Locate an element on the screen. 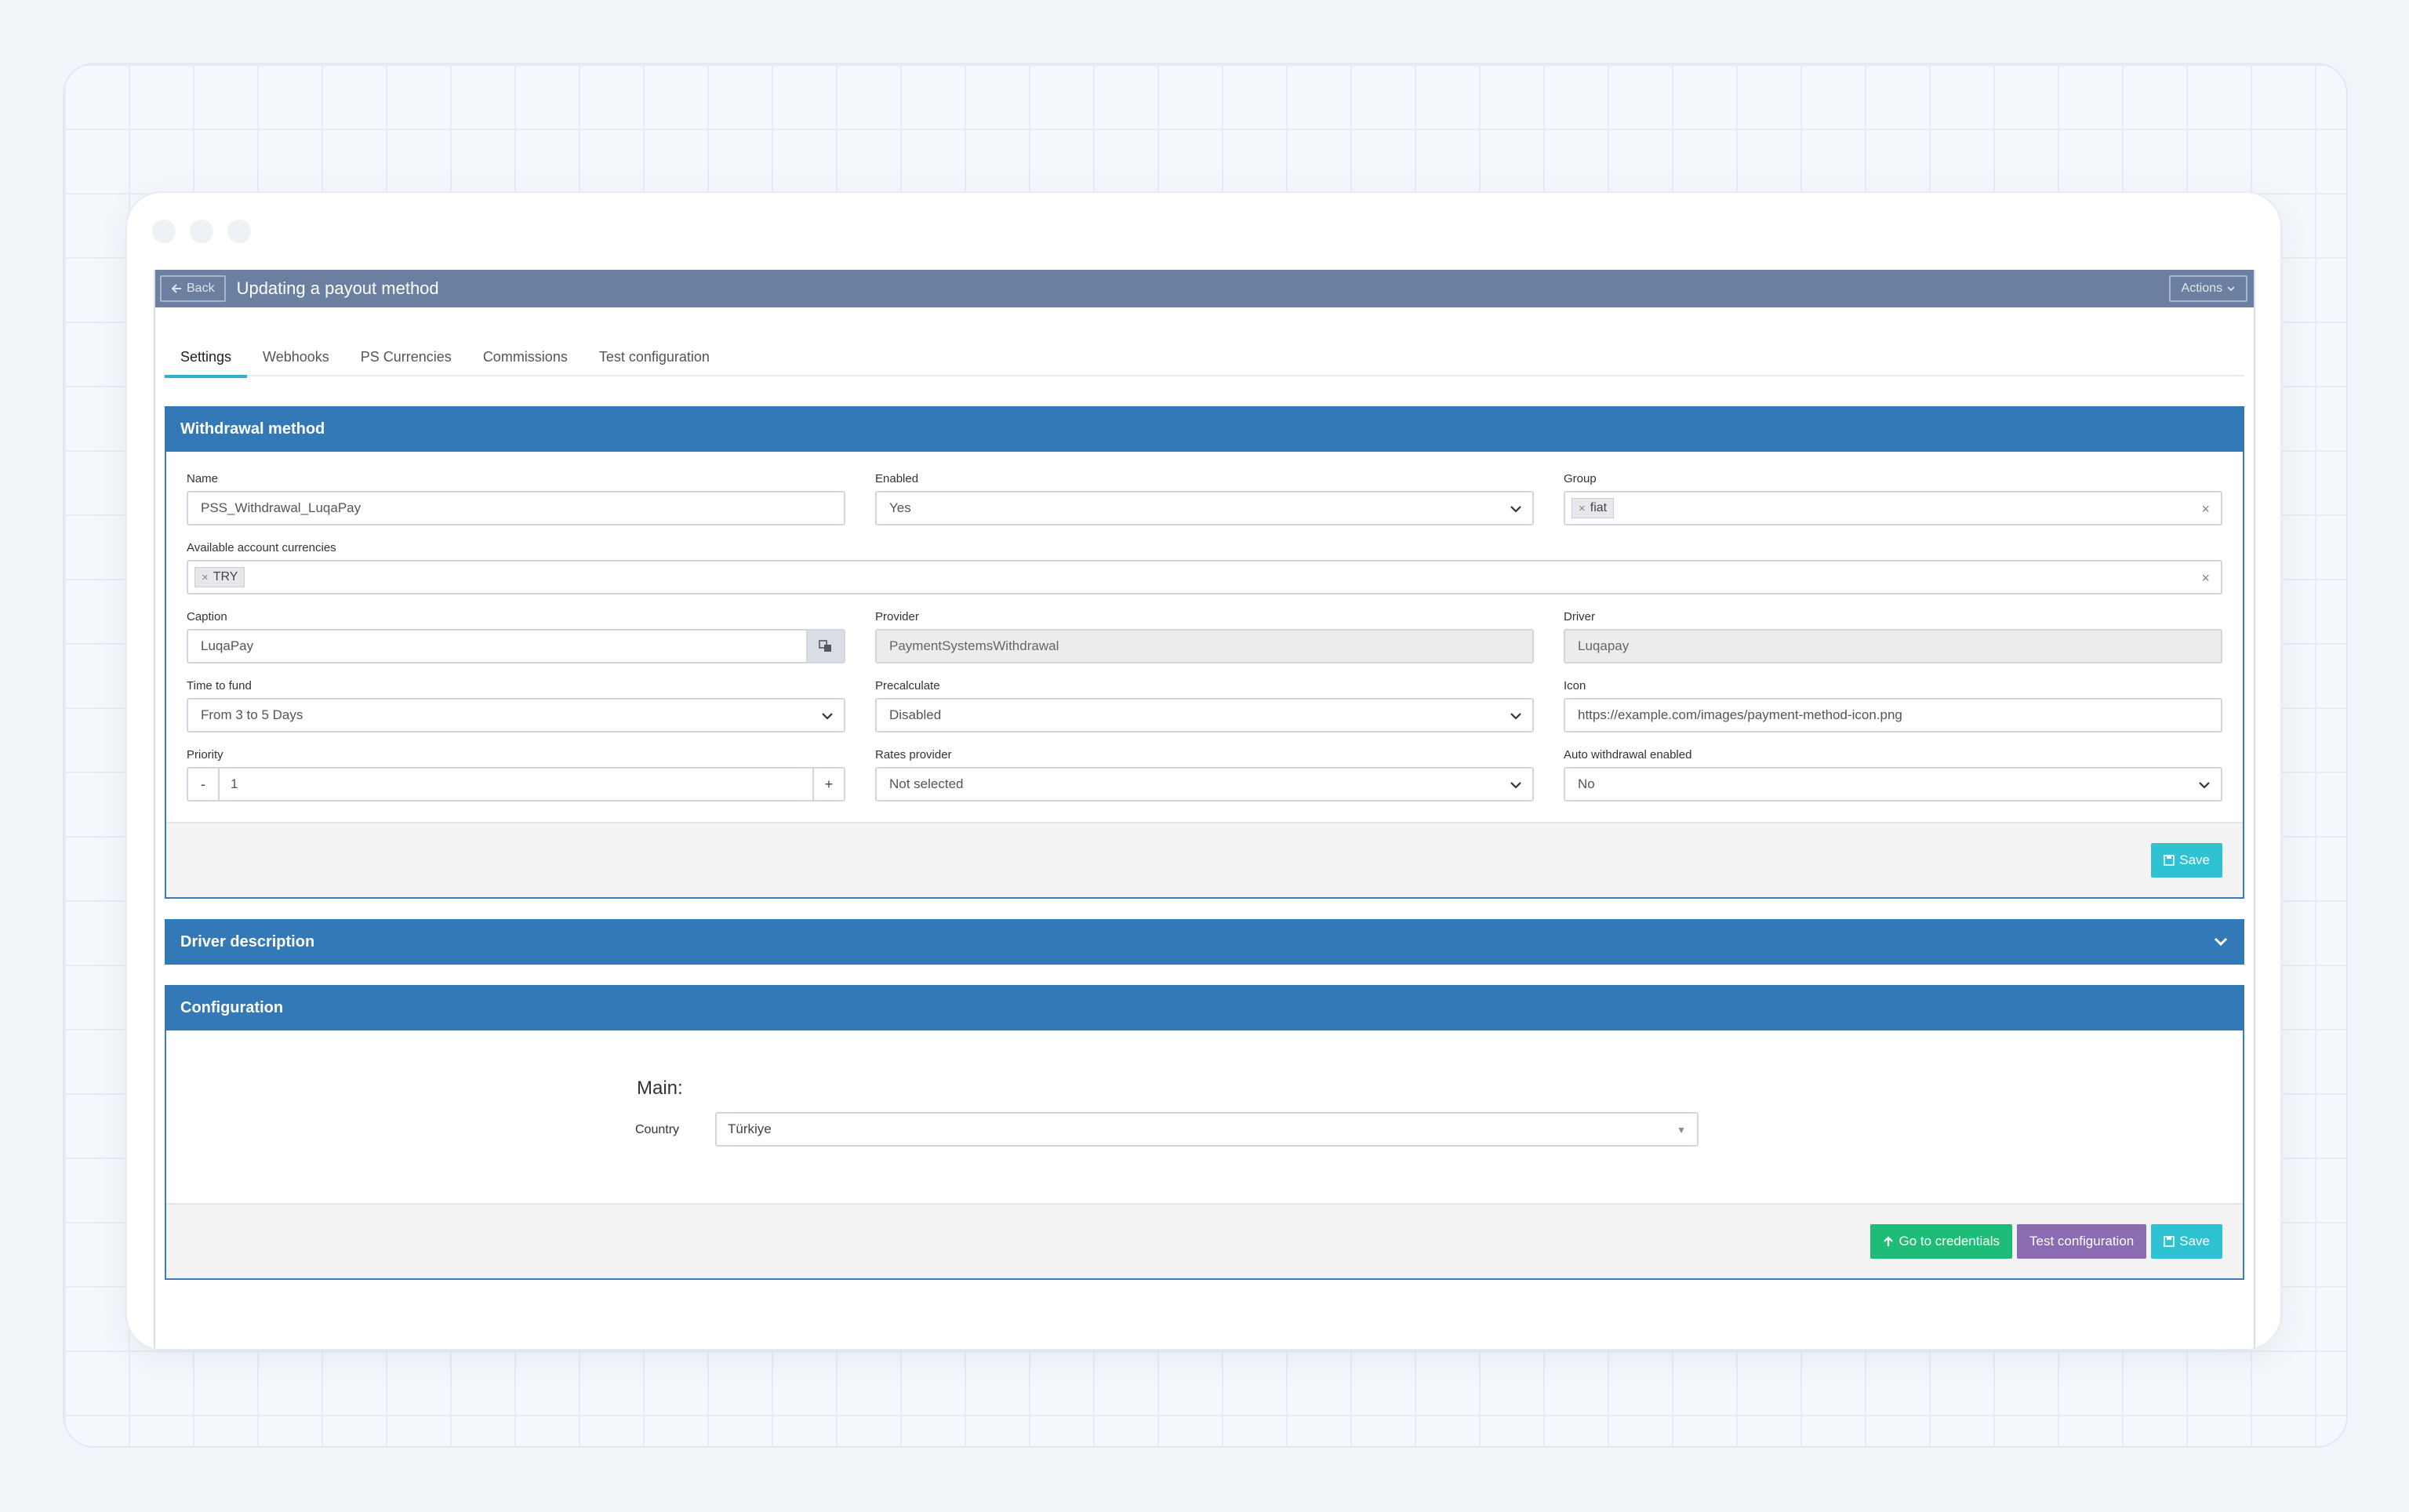  page-title: Updating a payout method is located at coordinates (337, 288).